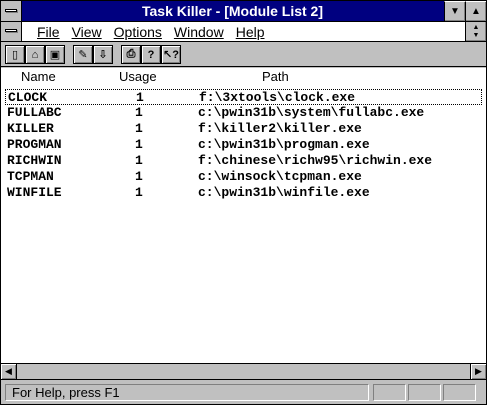  I want to click on cell-name: FULLABC, so click(34, 112).